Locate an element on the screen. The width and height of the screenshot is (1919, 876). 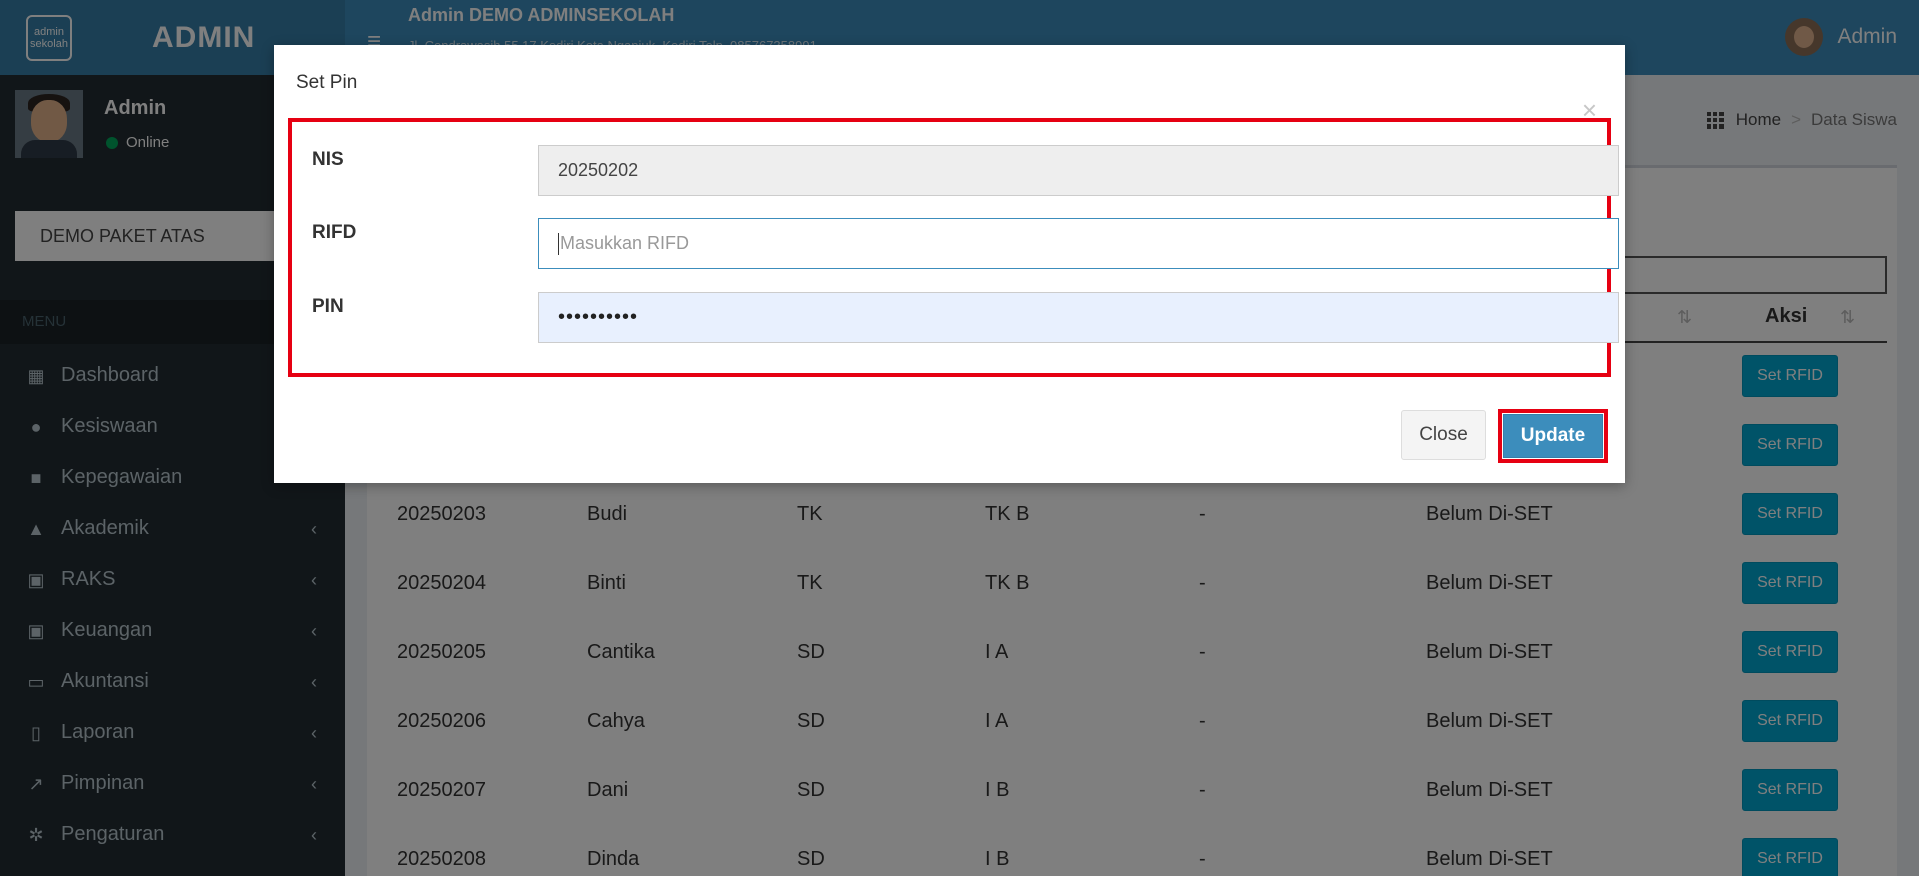
rifd-label: RIFD is located at coordinates (334, 232).